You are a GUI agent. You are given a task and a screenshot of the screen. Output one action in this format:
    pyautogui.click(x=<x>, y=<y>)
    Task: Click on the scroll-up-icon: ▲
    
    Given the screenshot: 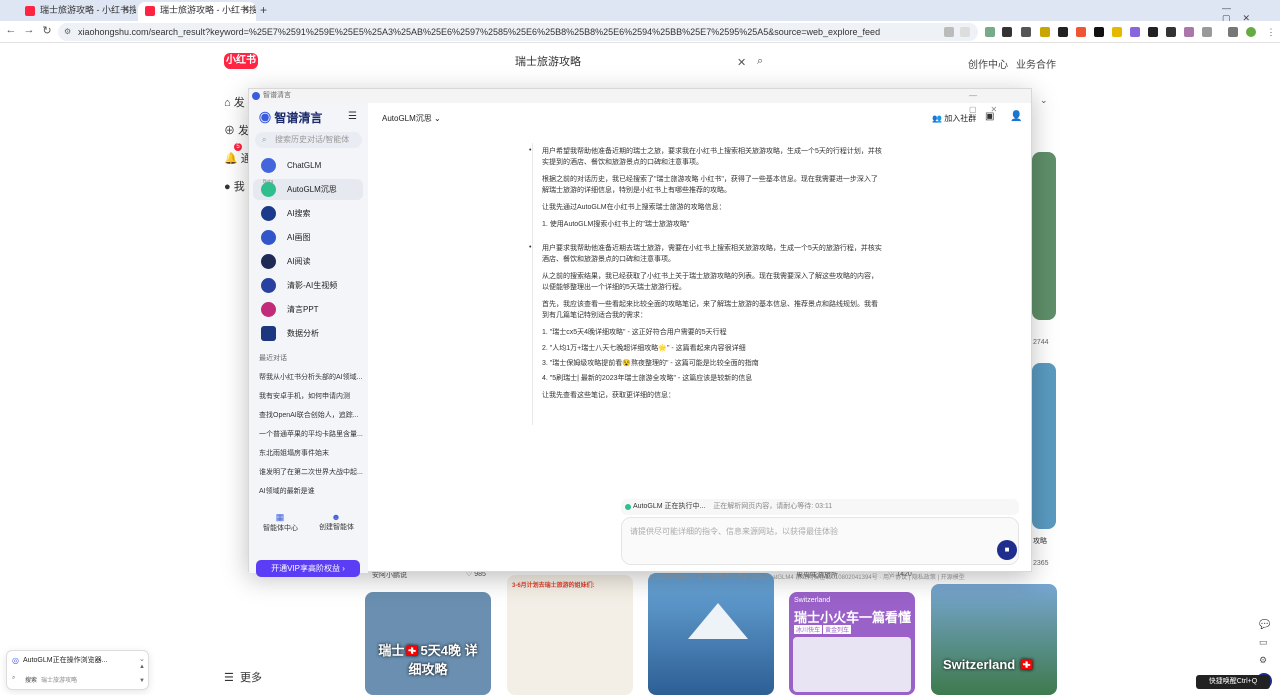 What is the action you would take?
    pyautogui.click(x=142, y=667)
    